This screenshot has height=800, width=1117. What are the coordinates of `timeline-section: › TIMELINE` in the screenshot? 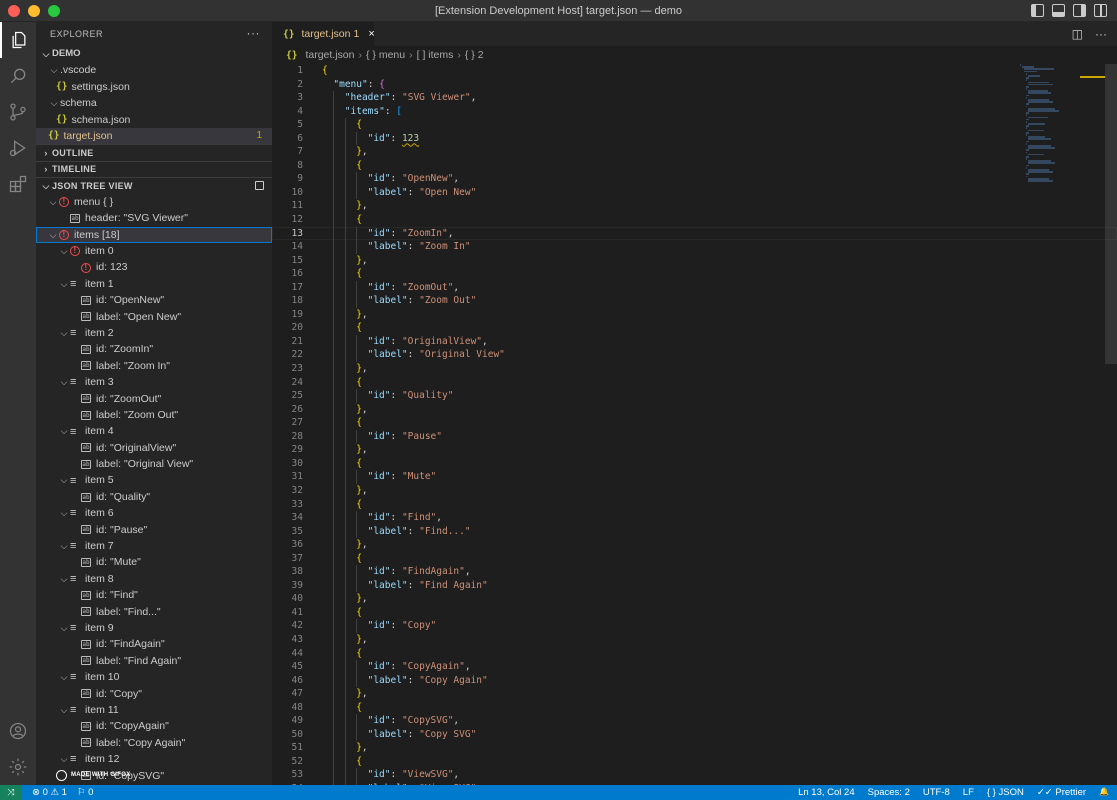 It's located at (154, 169).